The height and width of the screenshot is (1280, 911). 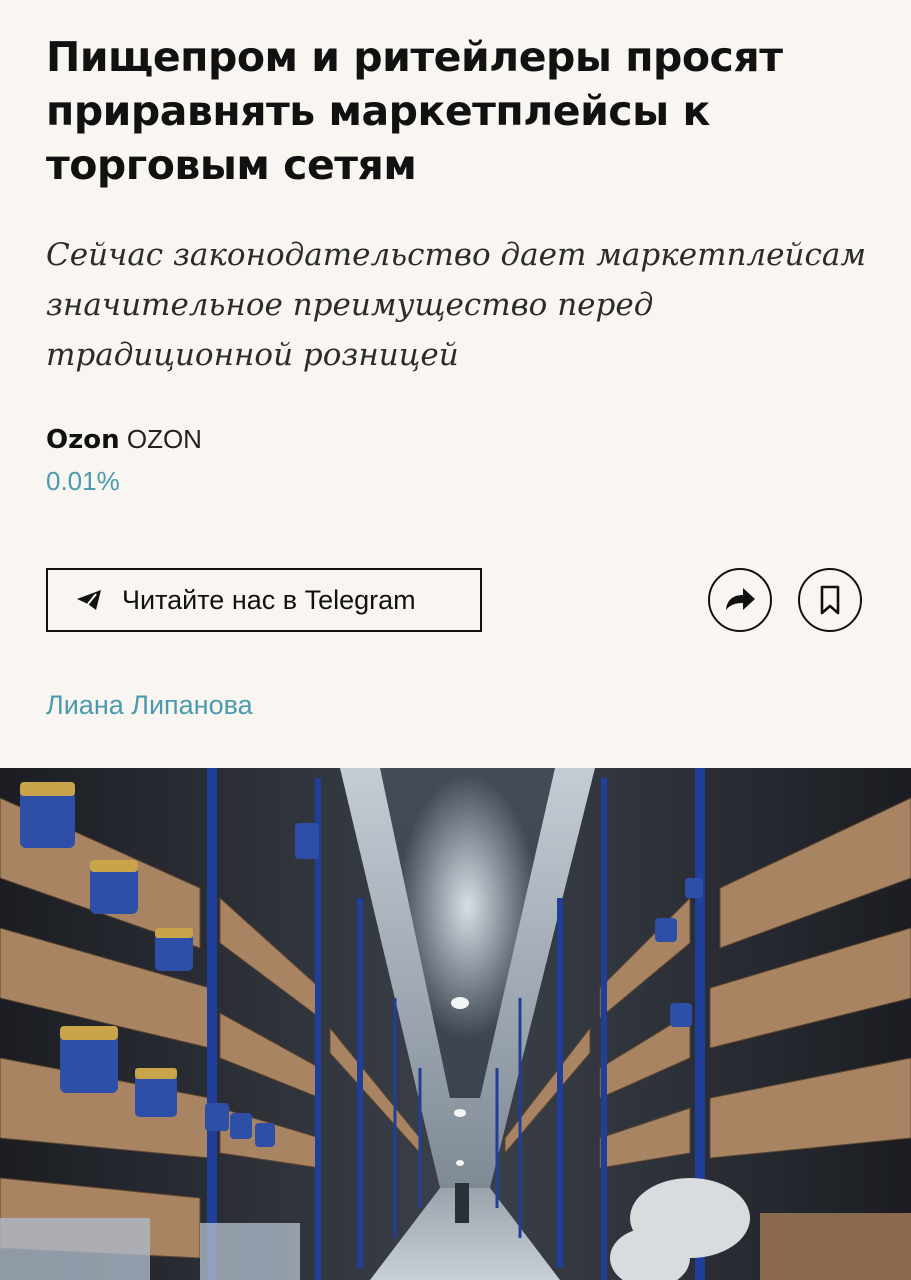 I want to click on author-link: Лиана Липанова, so click(x=149, y=705).